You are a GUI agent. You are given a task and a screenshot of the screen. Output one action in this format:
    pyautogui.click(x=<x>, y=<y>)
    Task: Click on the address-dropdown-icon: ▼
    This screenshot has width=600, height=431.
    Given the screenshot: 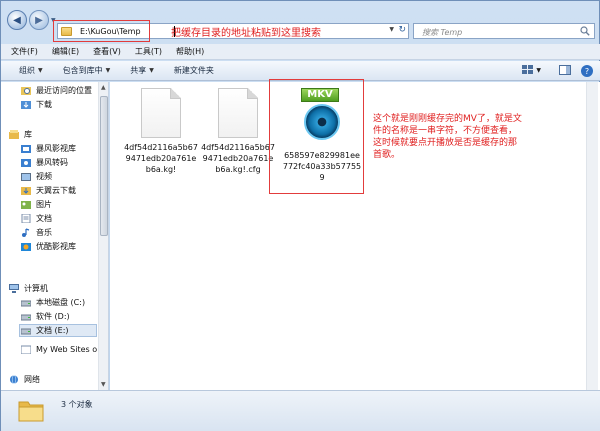 What is the action you would take?
    pyautogui.click(x=391, y=29)
    